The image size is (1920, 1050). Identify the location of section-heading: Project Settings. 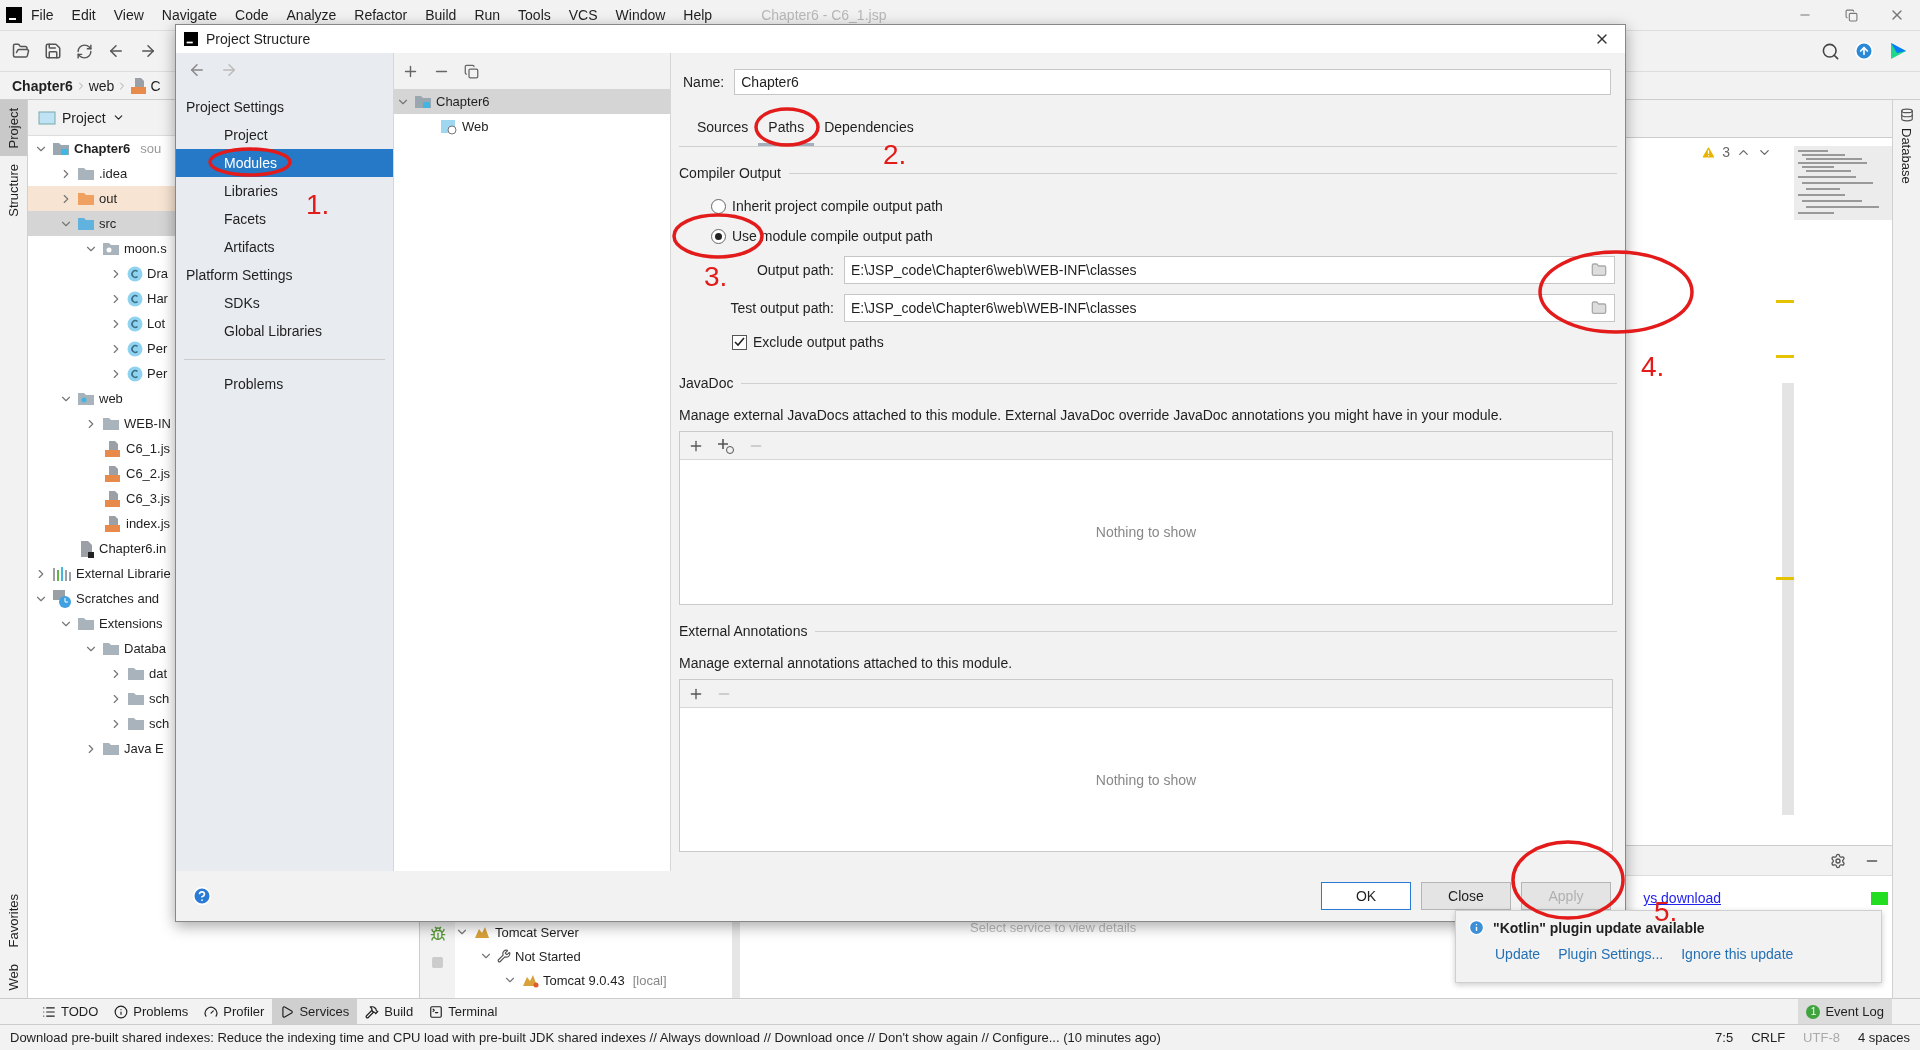
(235, 107).